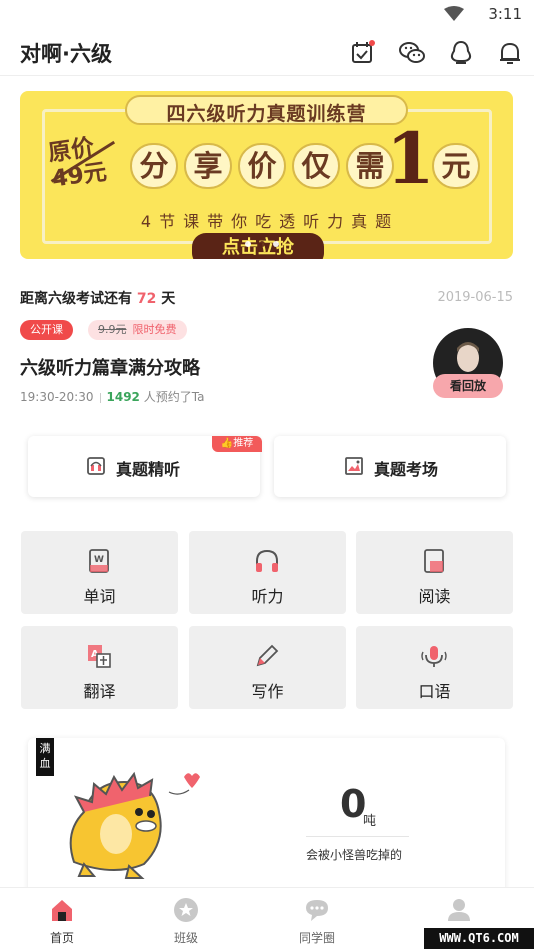  What do you see at coordinates (434, 561) in the screenshot?
I see `reading-book-icon` at bounding box center [434, 561].